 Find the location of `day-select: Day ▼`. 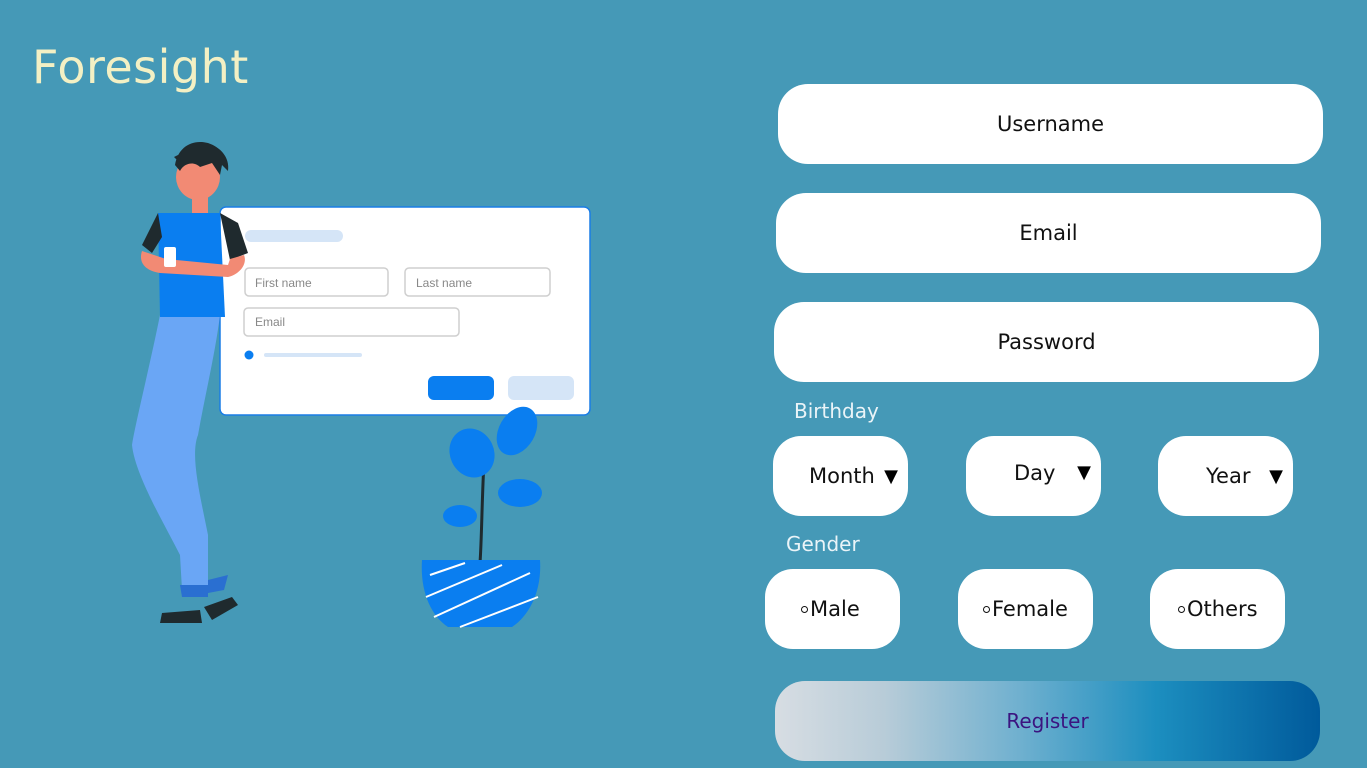

day-select: Day ▼ is located at coordinates (1033, 476).